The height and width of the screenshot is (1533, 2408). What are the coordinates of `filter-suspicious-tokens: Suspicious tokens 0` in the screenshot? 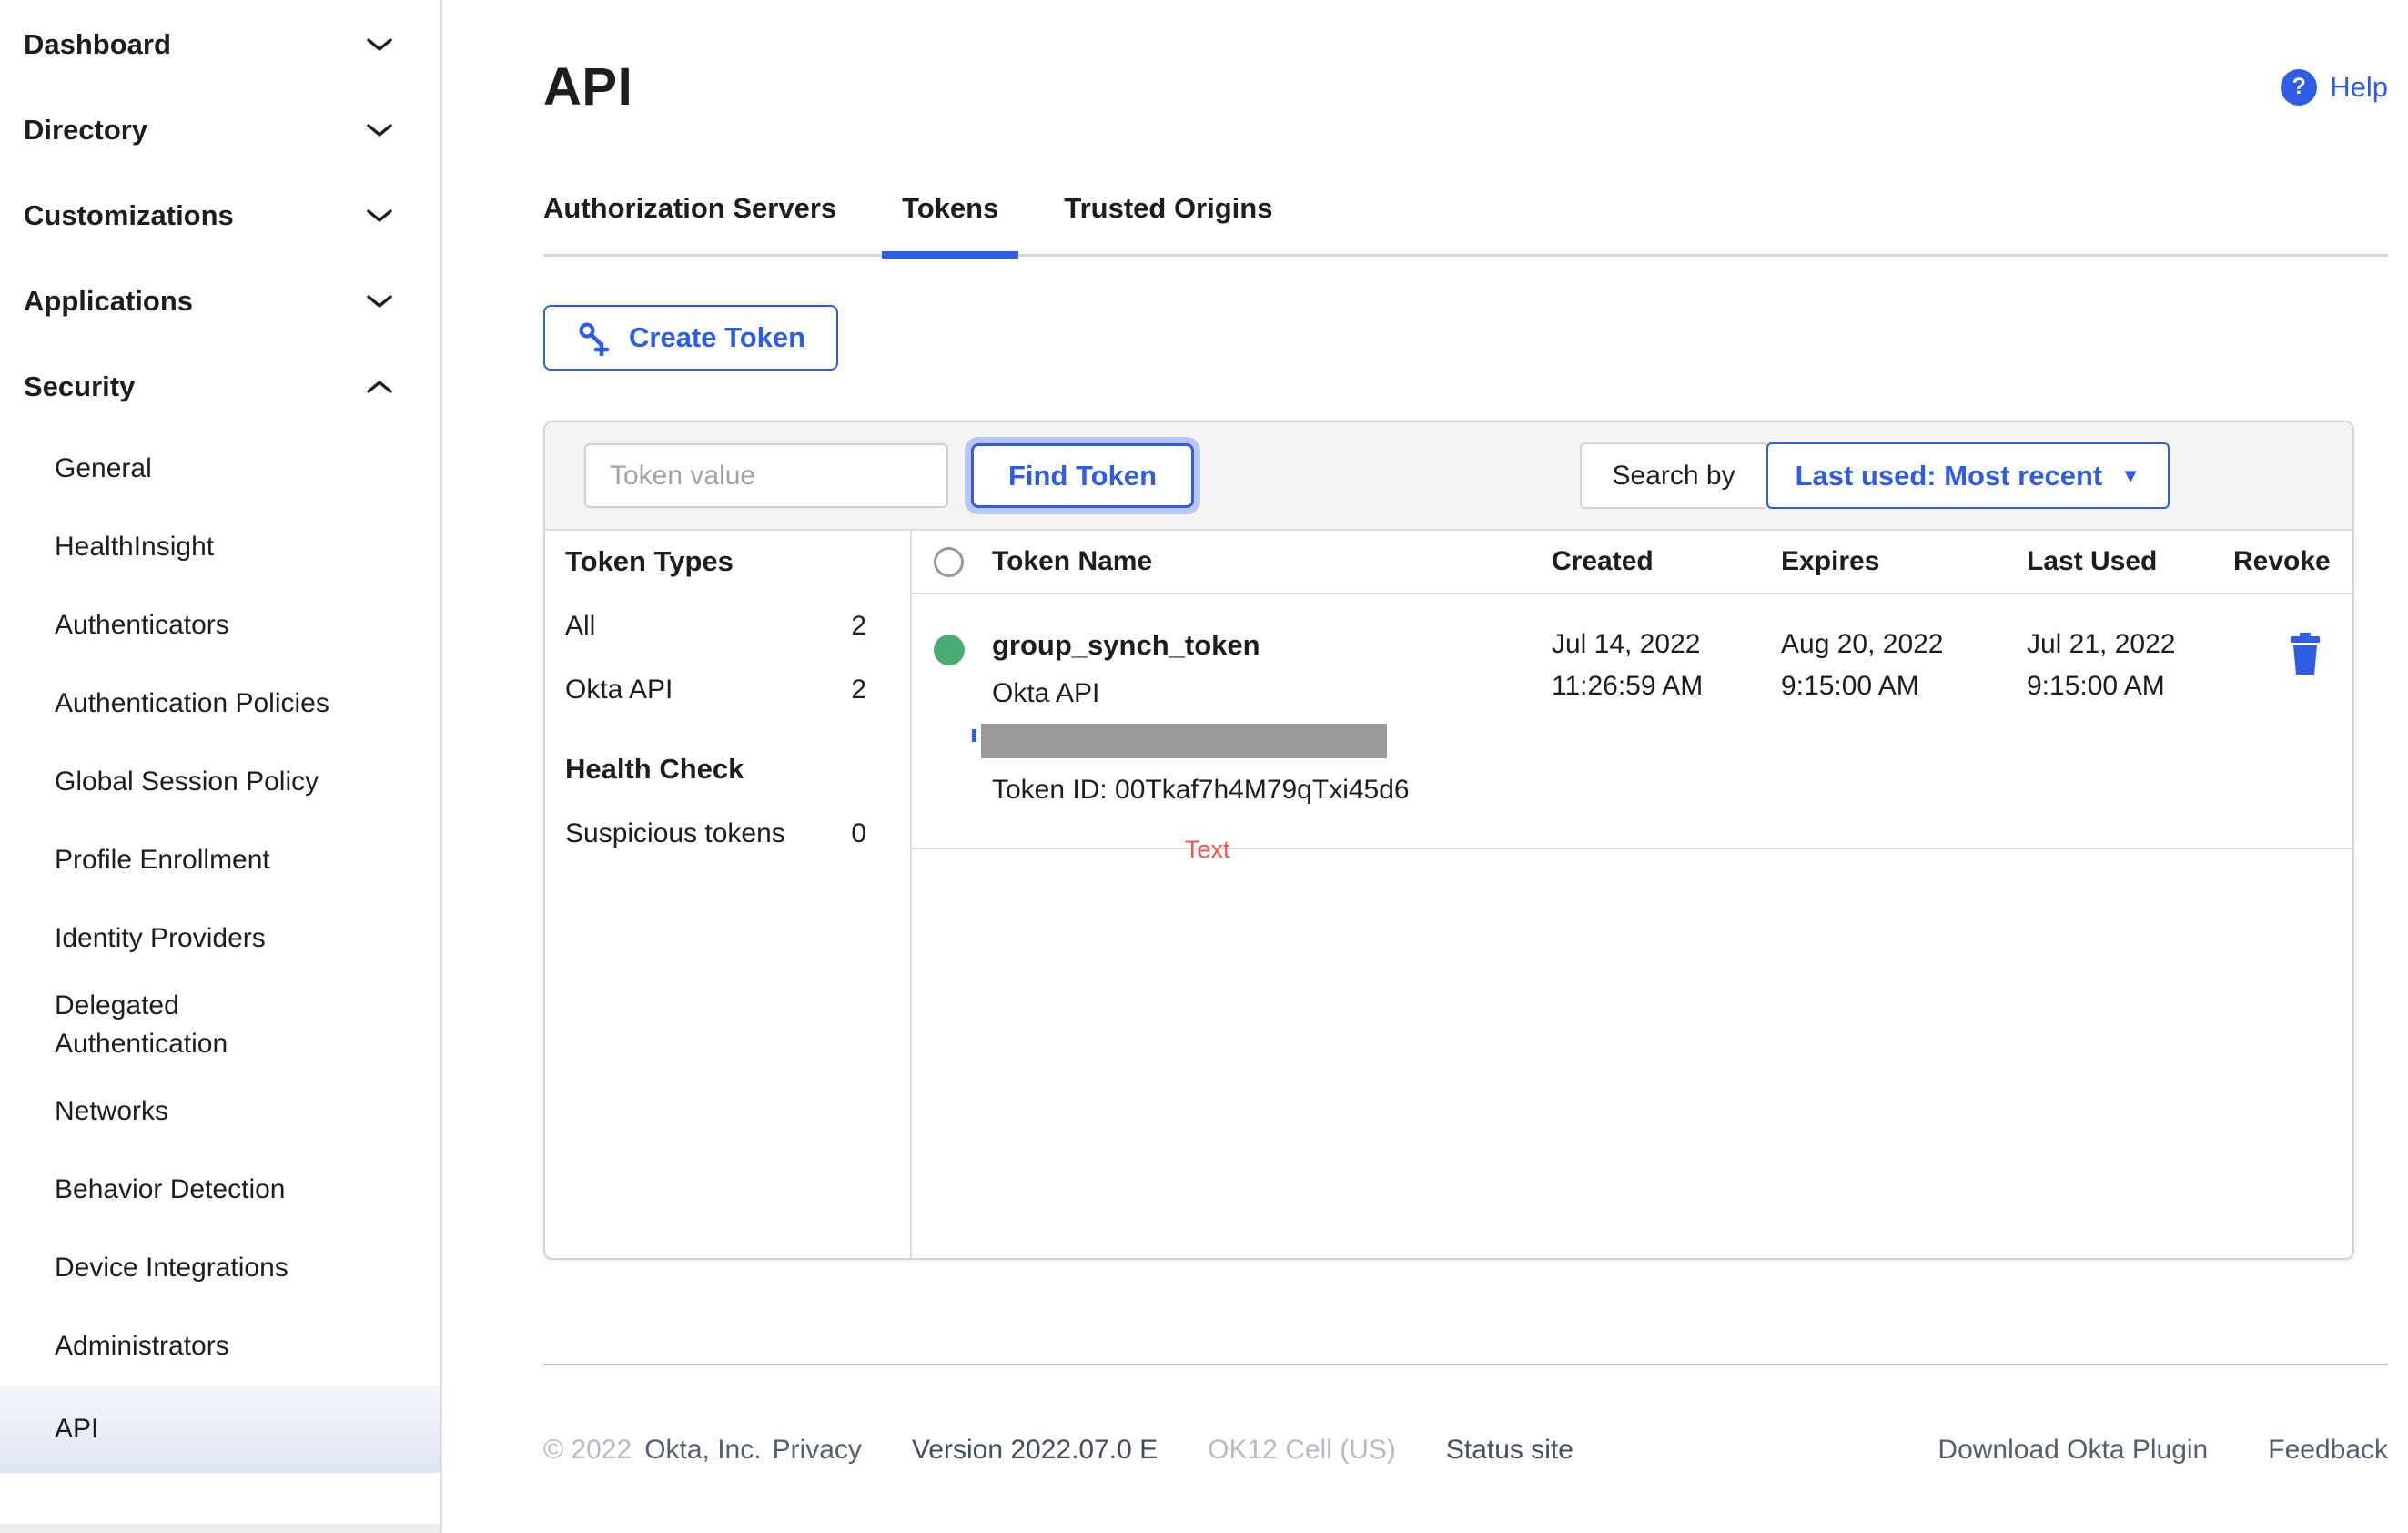 It's located at (715, 833).